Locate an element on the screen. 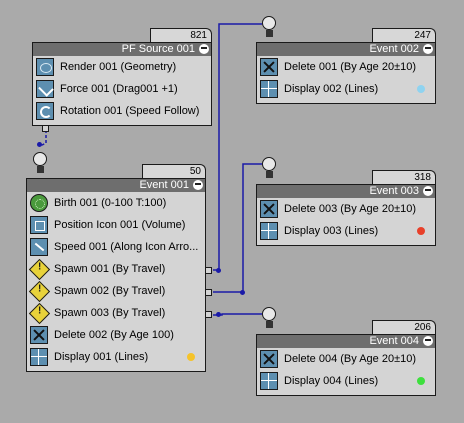  operator-birth: Birth 001 (0-100 T:100) is located at coordinates (116, 203).